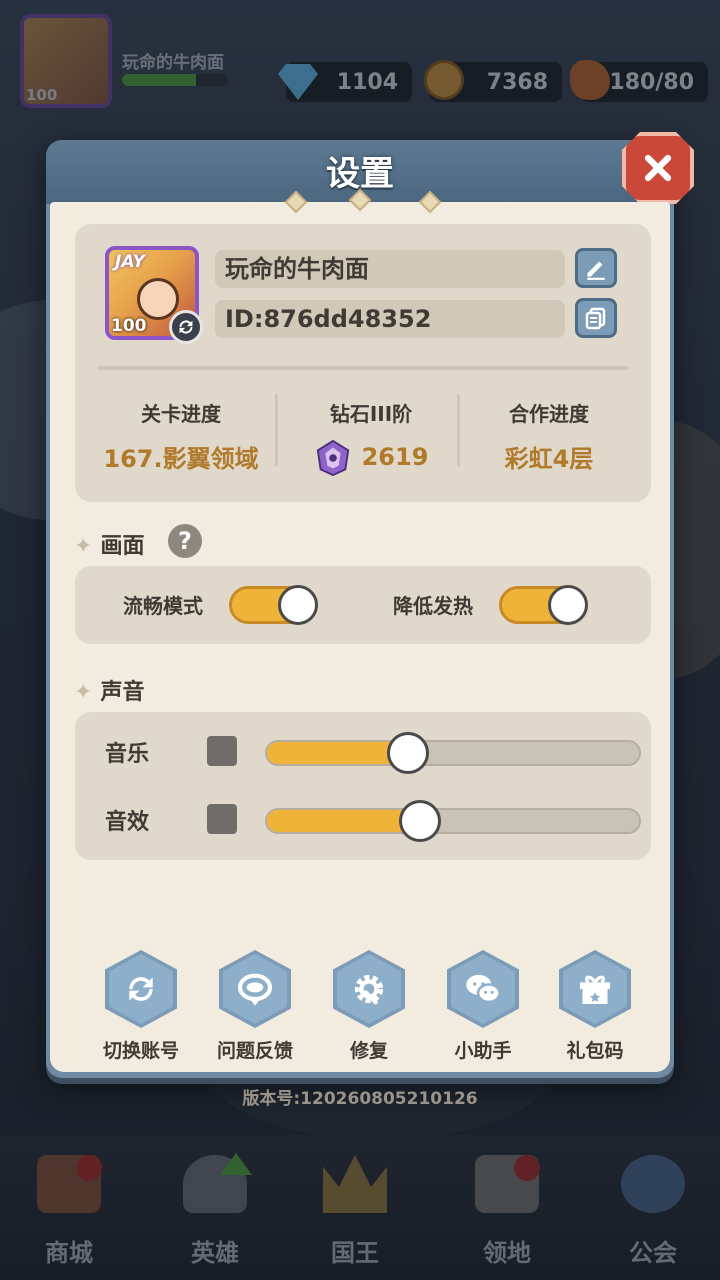  Describe the element at coordinates (363, 605) in the screenshot. I see `graphics-panel: 流畅模式 降低发热` at that location.